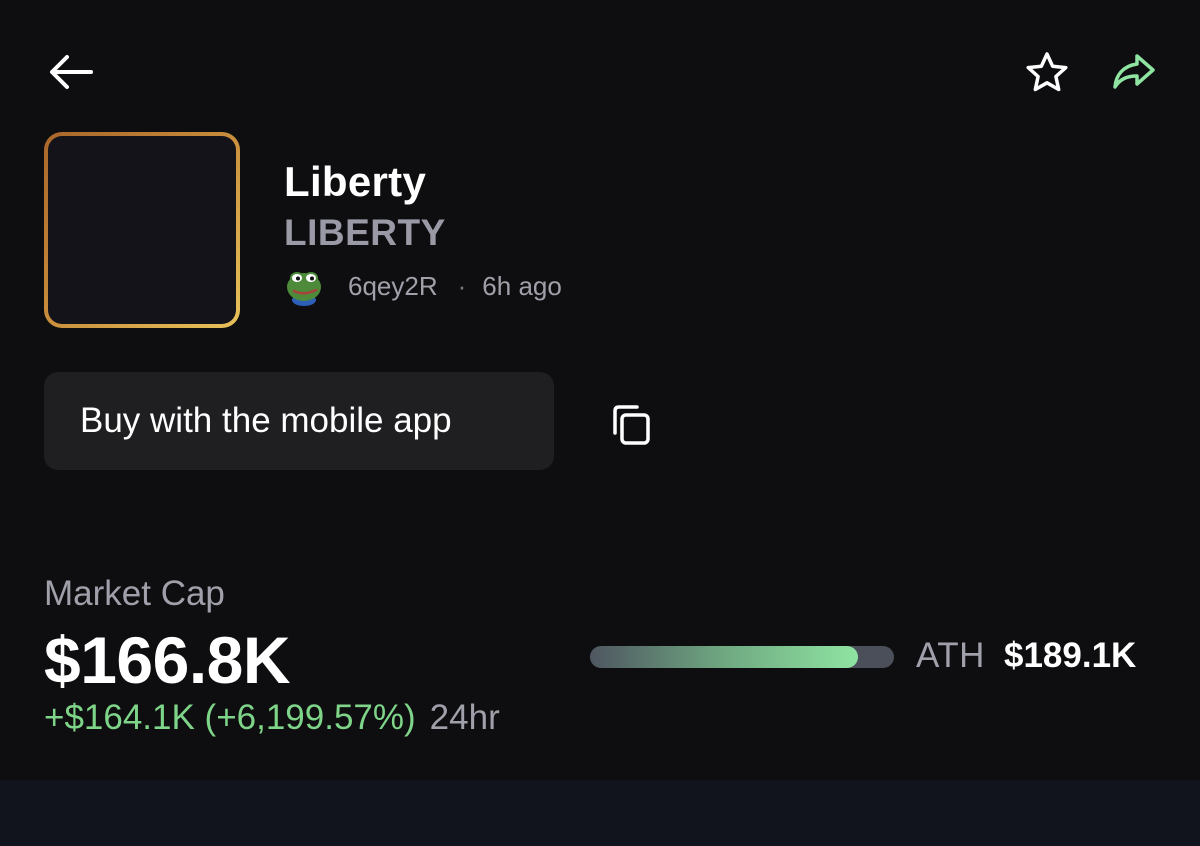 Image resolution: width=1200 pixels, height=846 pixels. I want to click on arrow-left-icon, so click(71, 72).